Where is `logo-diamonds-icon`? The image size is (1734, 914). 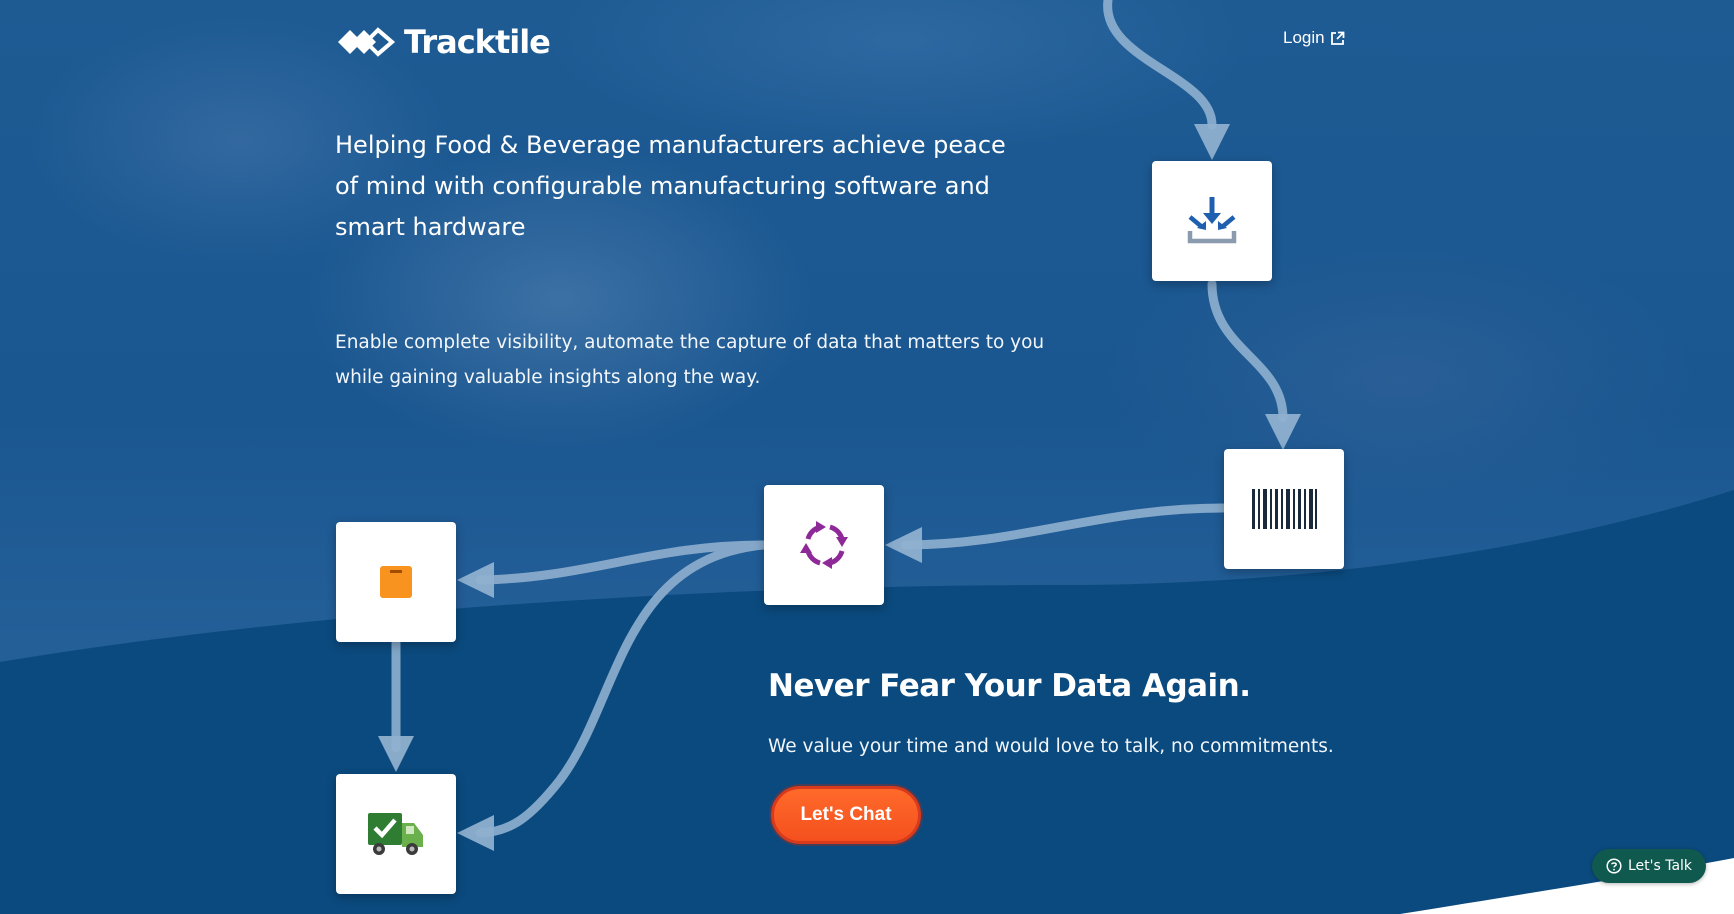 logo-diamonds-icon is located at coordinates (367, 42).